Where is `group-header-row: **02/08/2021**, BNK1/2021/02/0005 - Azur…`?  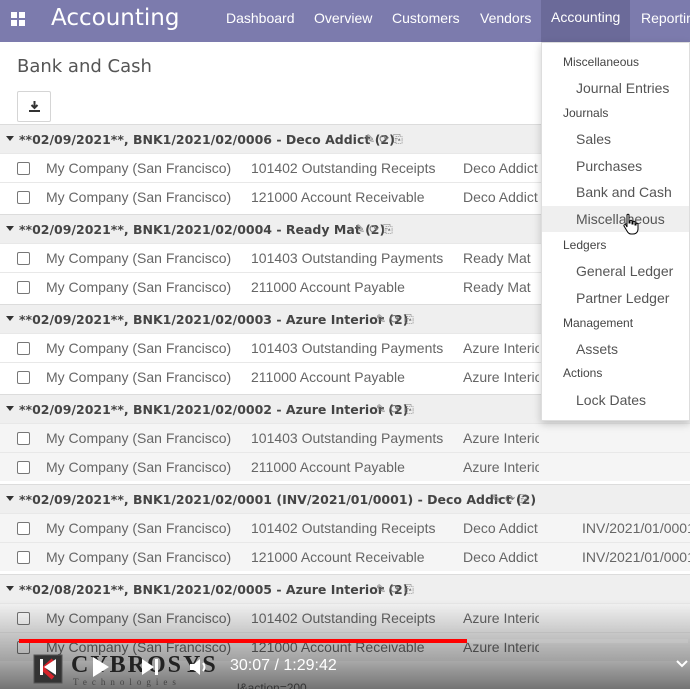
group-header-row: **02/08/2021**, BNK1/2021/02/0005 - Azur… is located at coordinates (345, 588).